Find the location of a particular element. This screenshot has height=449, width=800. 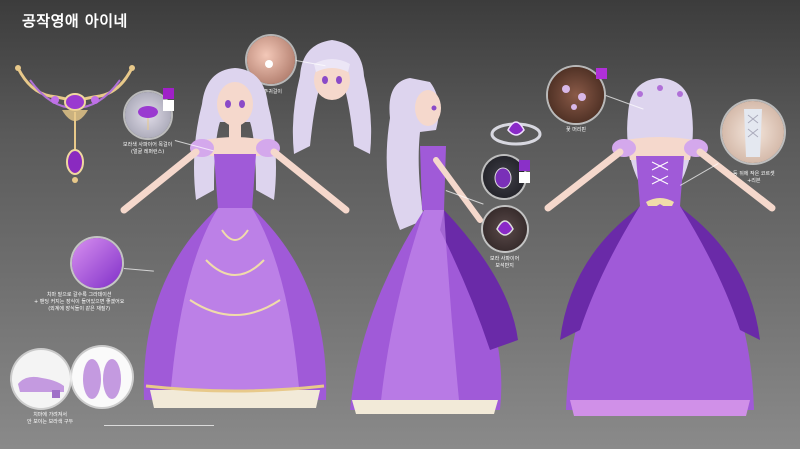

page-title: 공작영애 아이네 is located at coordinates (75, 21).